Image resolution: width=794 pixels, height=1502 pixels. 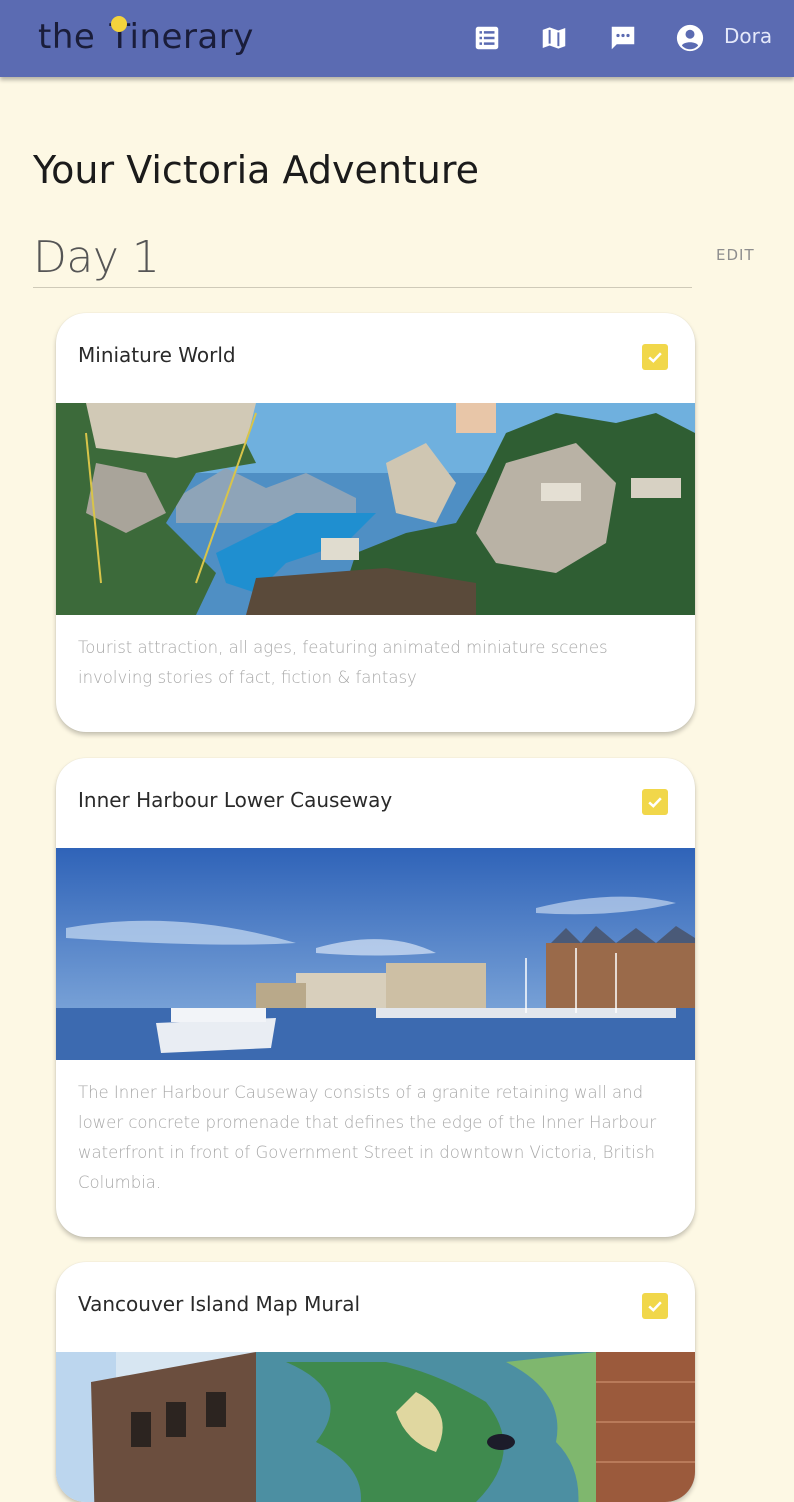 I want to click on page-title: Your Victoria Adventure, so click(x=256, y=170).